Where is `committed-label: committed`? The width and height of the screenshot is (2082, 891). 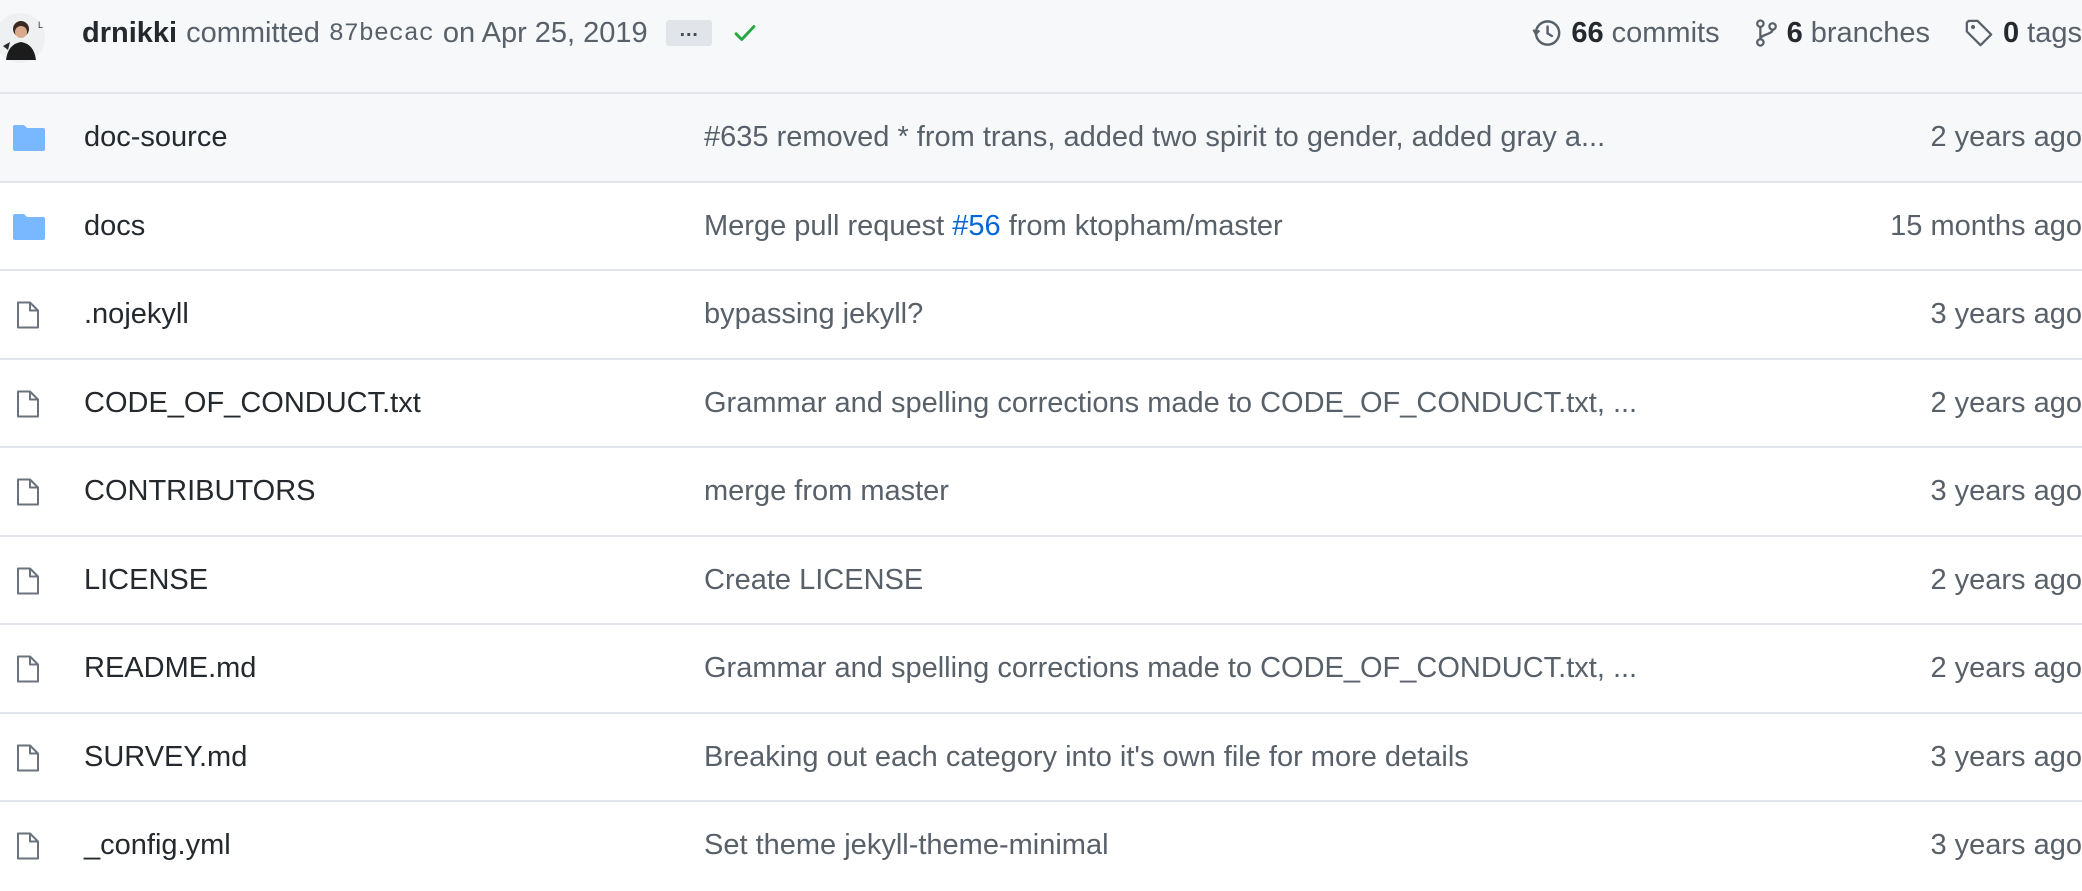
committed-label: committed is located at coordinates (253, 32).